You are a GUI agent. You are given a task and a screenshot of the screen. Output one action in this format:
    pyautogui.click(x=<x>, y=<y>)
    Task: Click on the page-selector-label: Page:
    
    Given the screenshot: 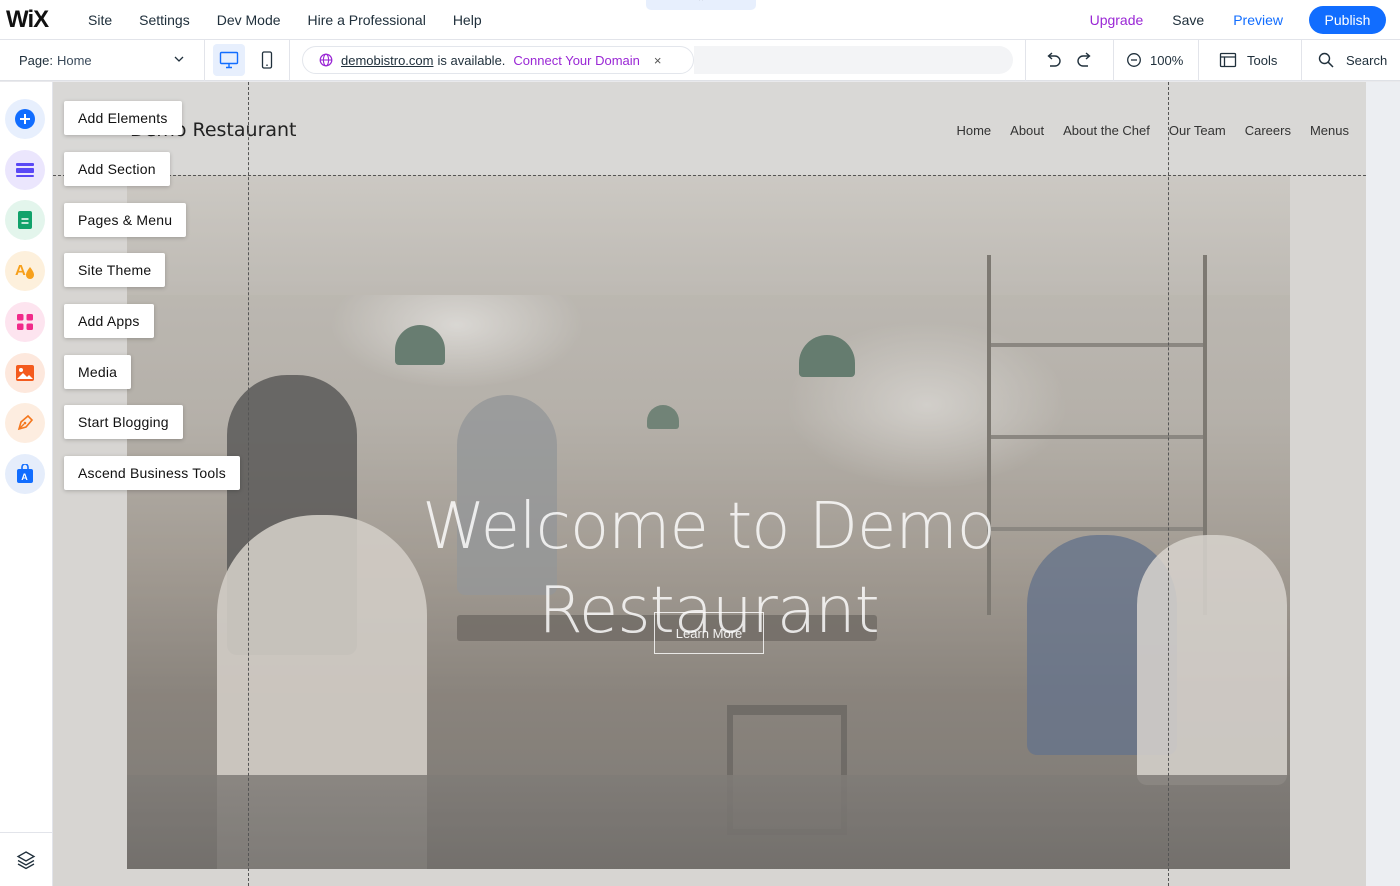 What is the action you would take?
    pyautogui.click(x=36, y=60)
    